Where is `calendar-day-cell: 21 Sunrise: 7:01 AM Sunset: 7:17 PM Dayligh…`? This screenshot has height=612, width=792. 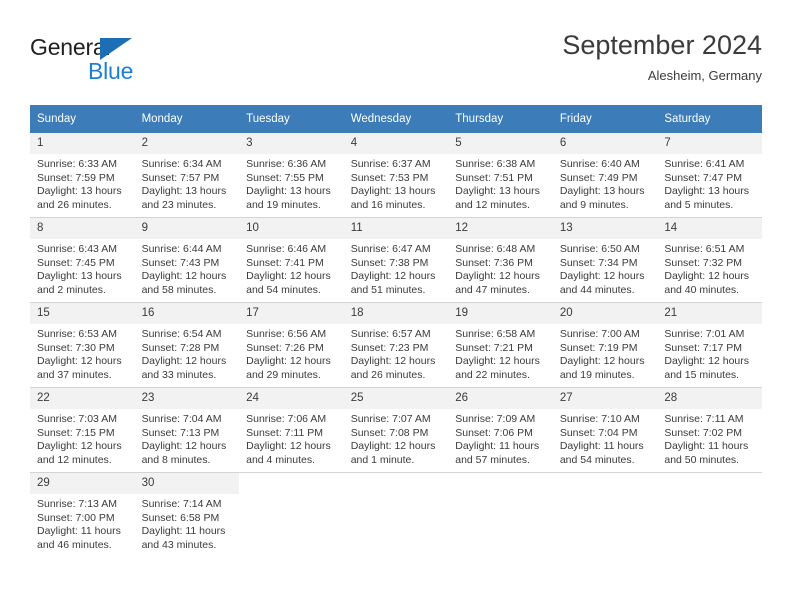 calendar-day-cell: 21 Sunrise: 7:01 AM Sunset: 7:17 PM Dayligh… is located at coordinates (709, 345).